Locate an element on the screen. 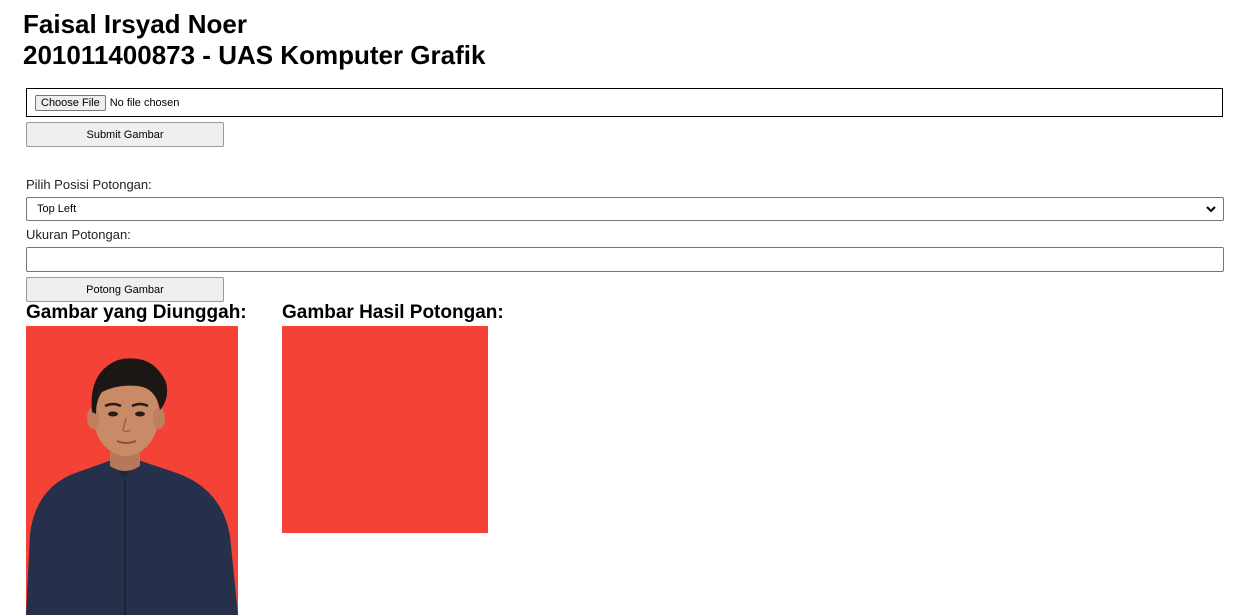  cropped-image-heading: Gambar Hasil Potongan: is located at coordinates (393, 312).